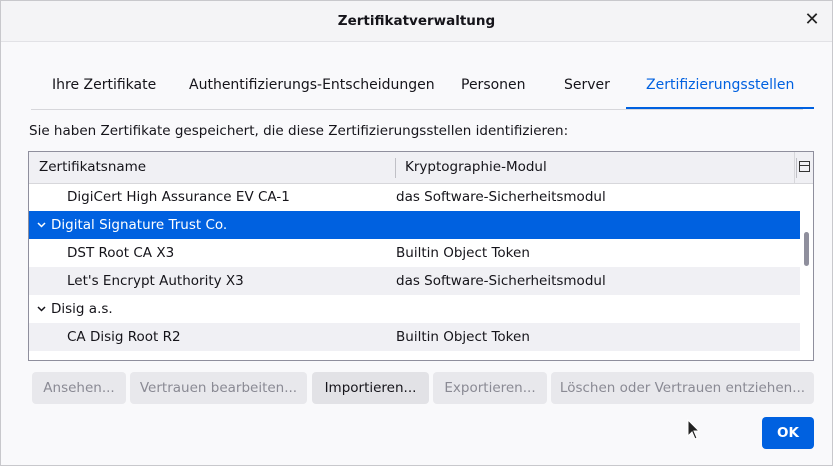  I want to click on row-name: Let's Encrypt Authority X3, so click(155, 281).